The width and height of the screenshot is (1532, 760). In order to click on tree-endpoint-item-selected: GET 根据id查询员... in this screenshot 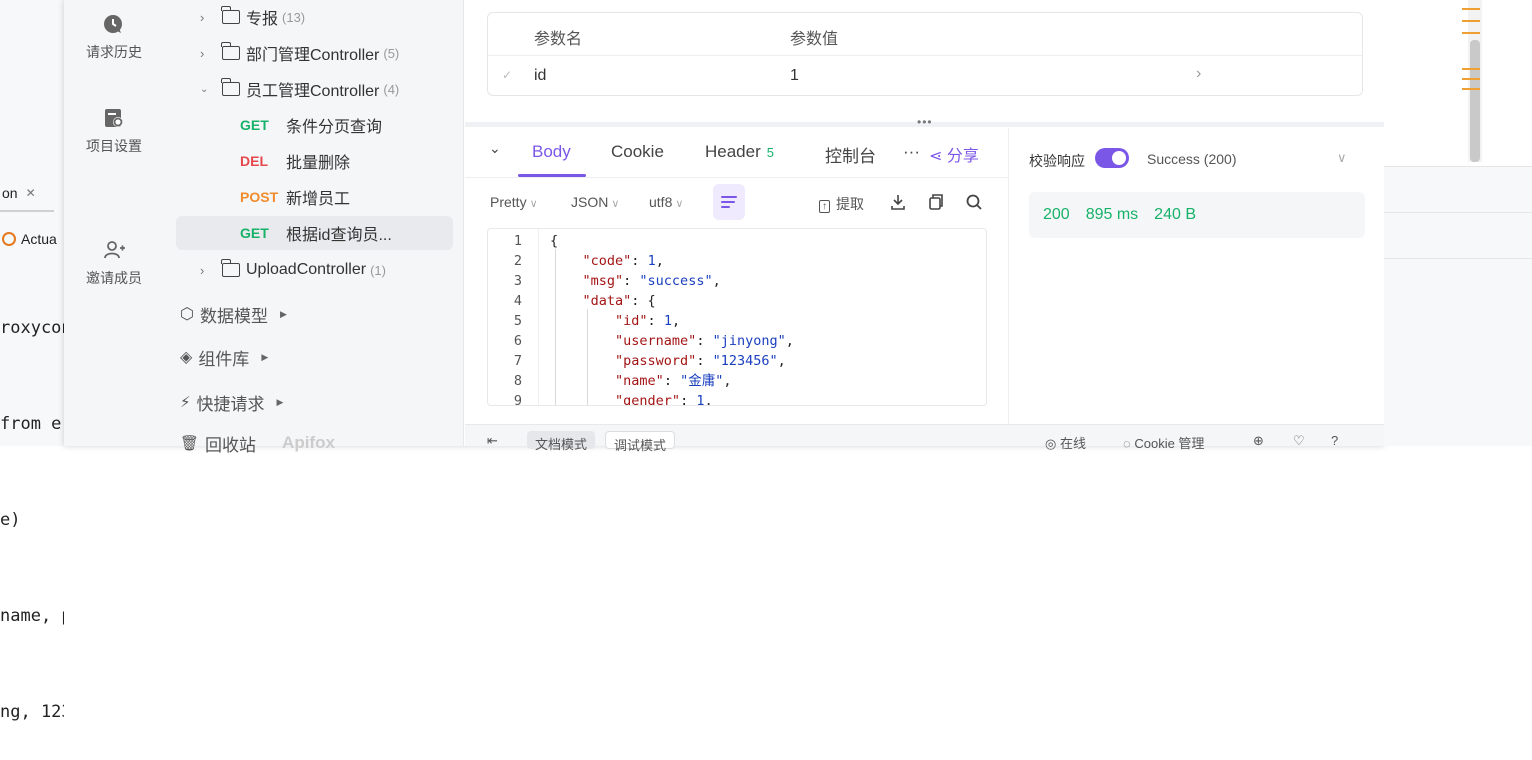, I will do `click(314, 233)`.